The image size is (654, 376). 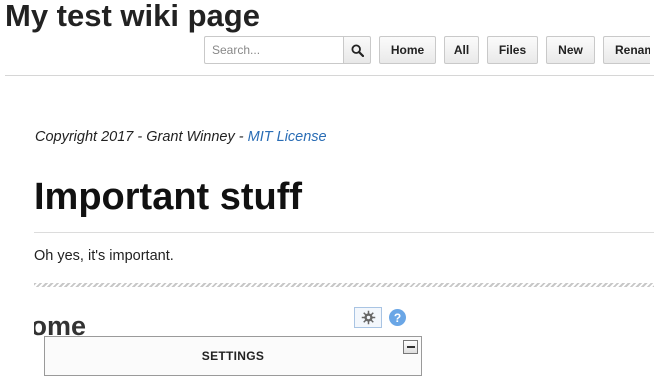 I want to click on minimize-icon, so click(x=410, y=347).